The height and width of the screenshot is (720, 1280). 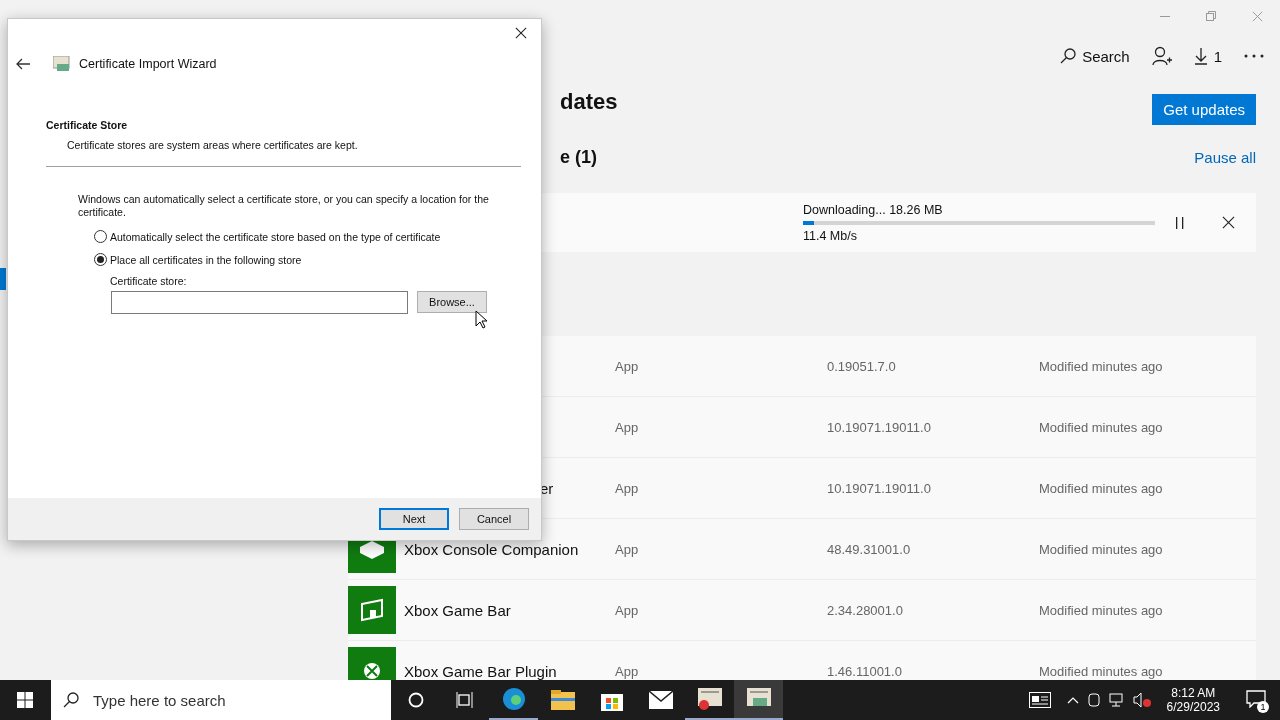 What do you see at coordinates (307, 236) in the screenshot?
I see `radio-option: Automatically select the certificate store based on the type of certificate` at bounding box center [307, 236].